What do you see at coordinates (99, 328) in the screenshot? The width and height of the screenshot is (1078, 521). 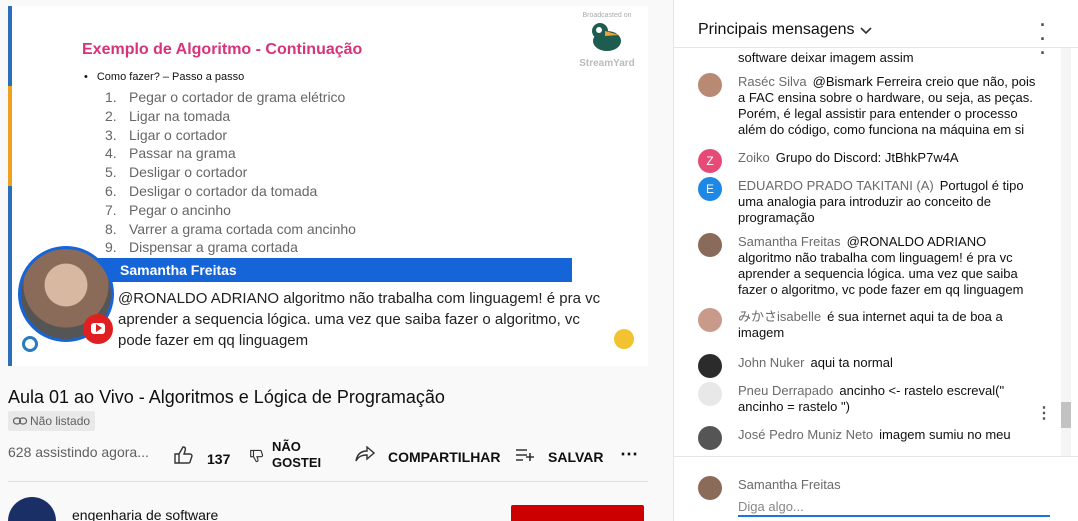 I see `play-icon` at bounding box center [99, 328].